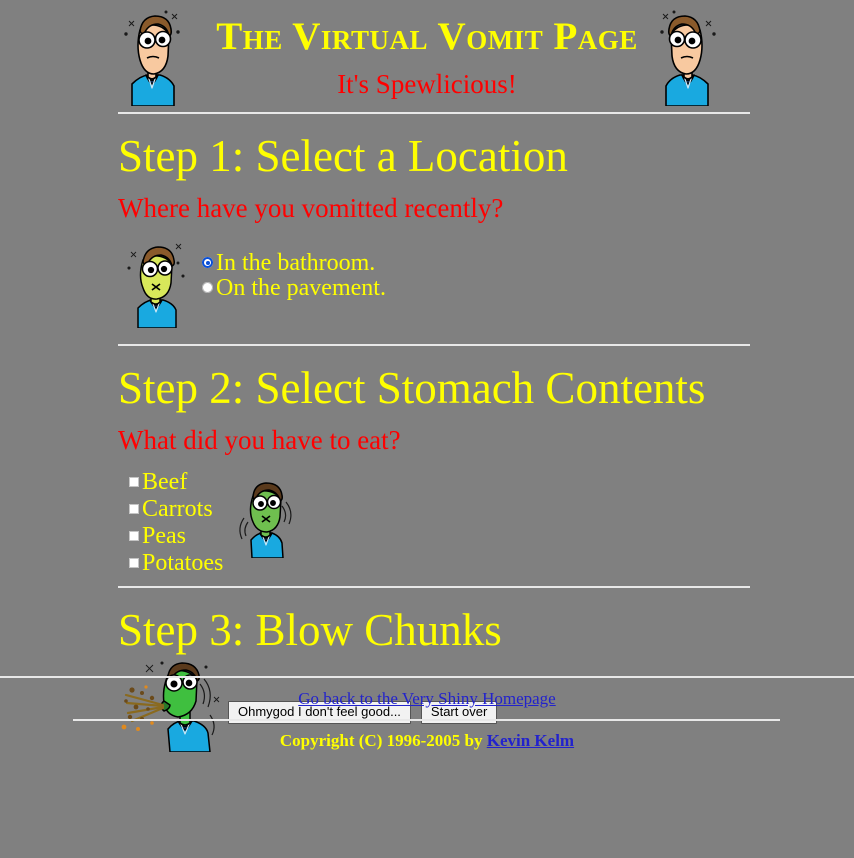 This screenshot has height=858, width=854. What do you see at coordinates (152, 56) in the screenshot?
I see `worried-man-illustration-left` at bounding box center [152, 56].